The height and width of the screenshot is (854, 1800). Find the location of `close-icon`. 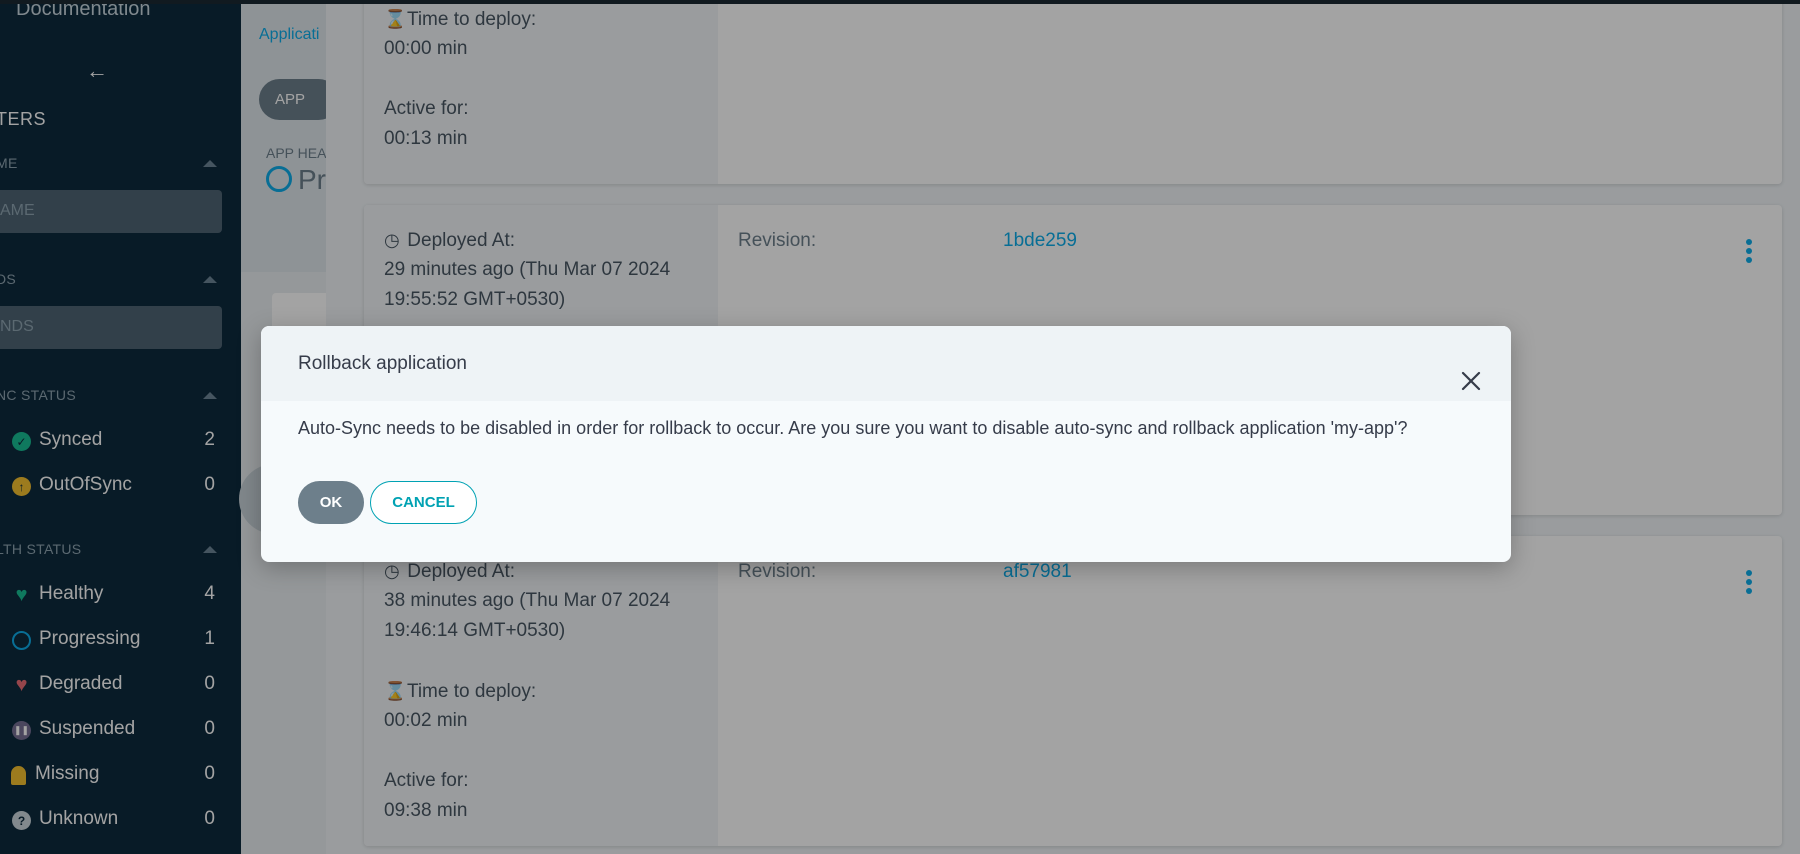

close-icon is located at coordinates (1471, 381).